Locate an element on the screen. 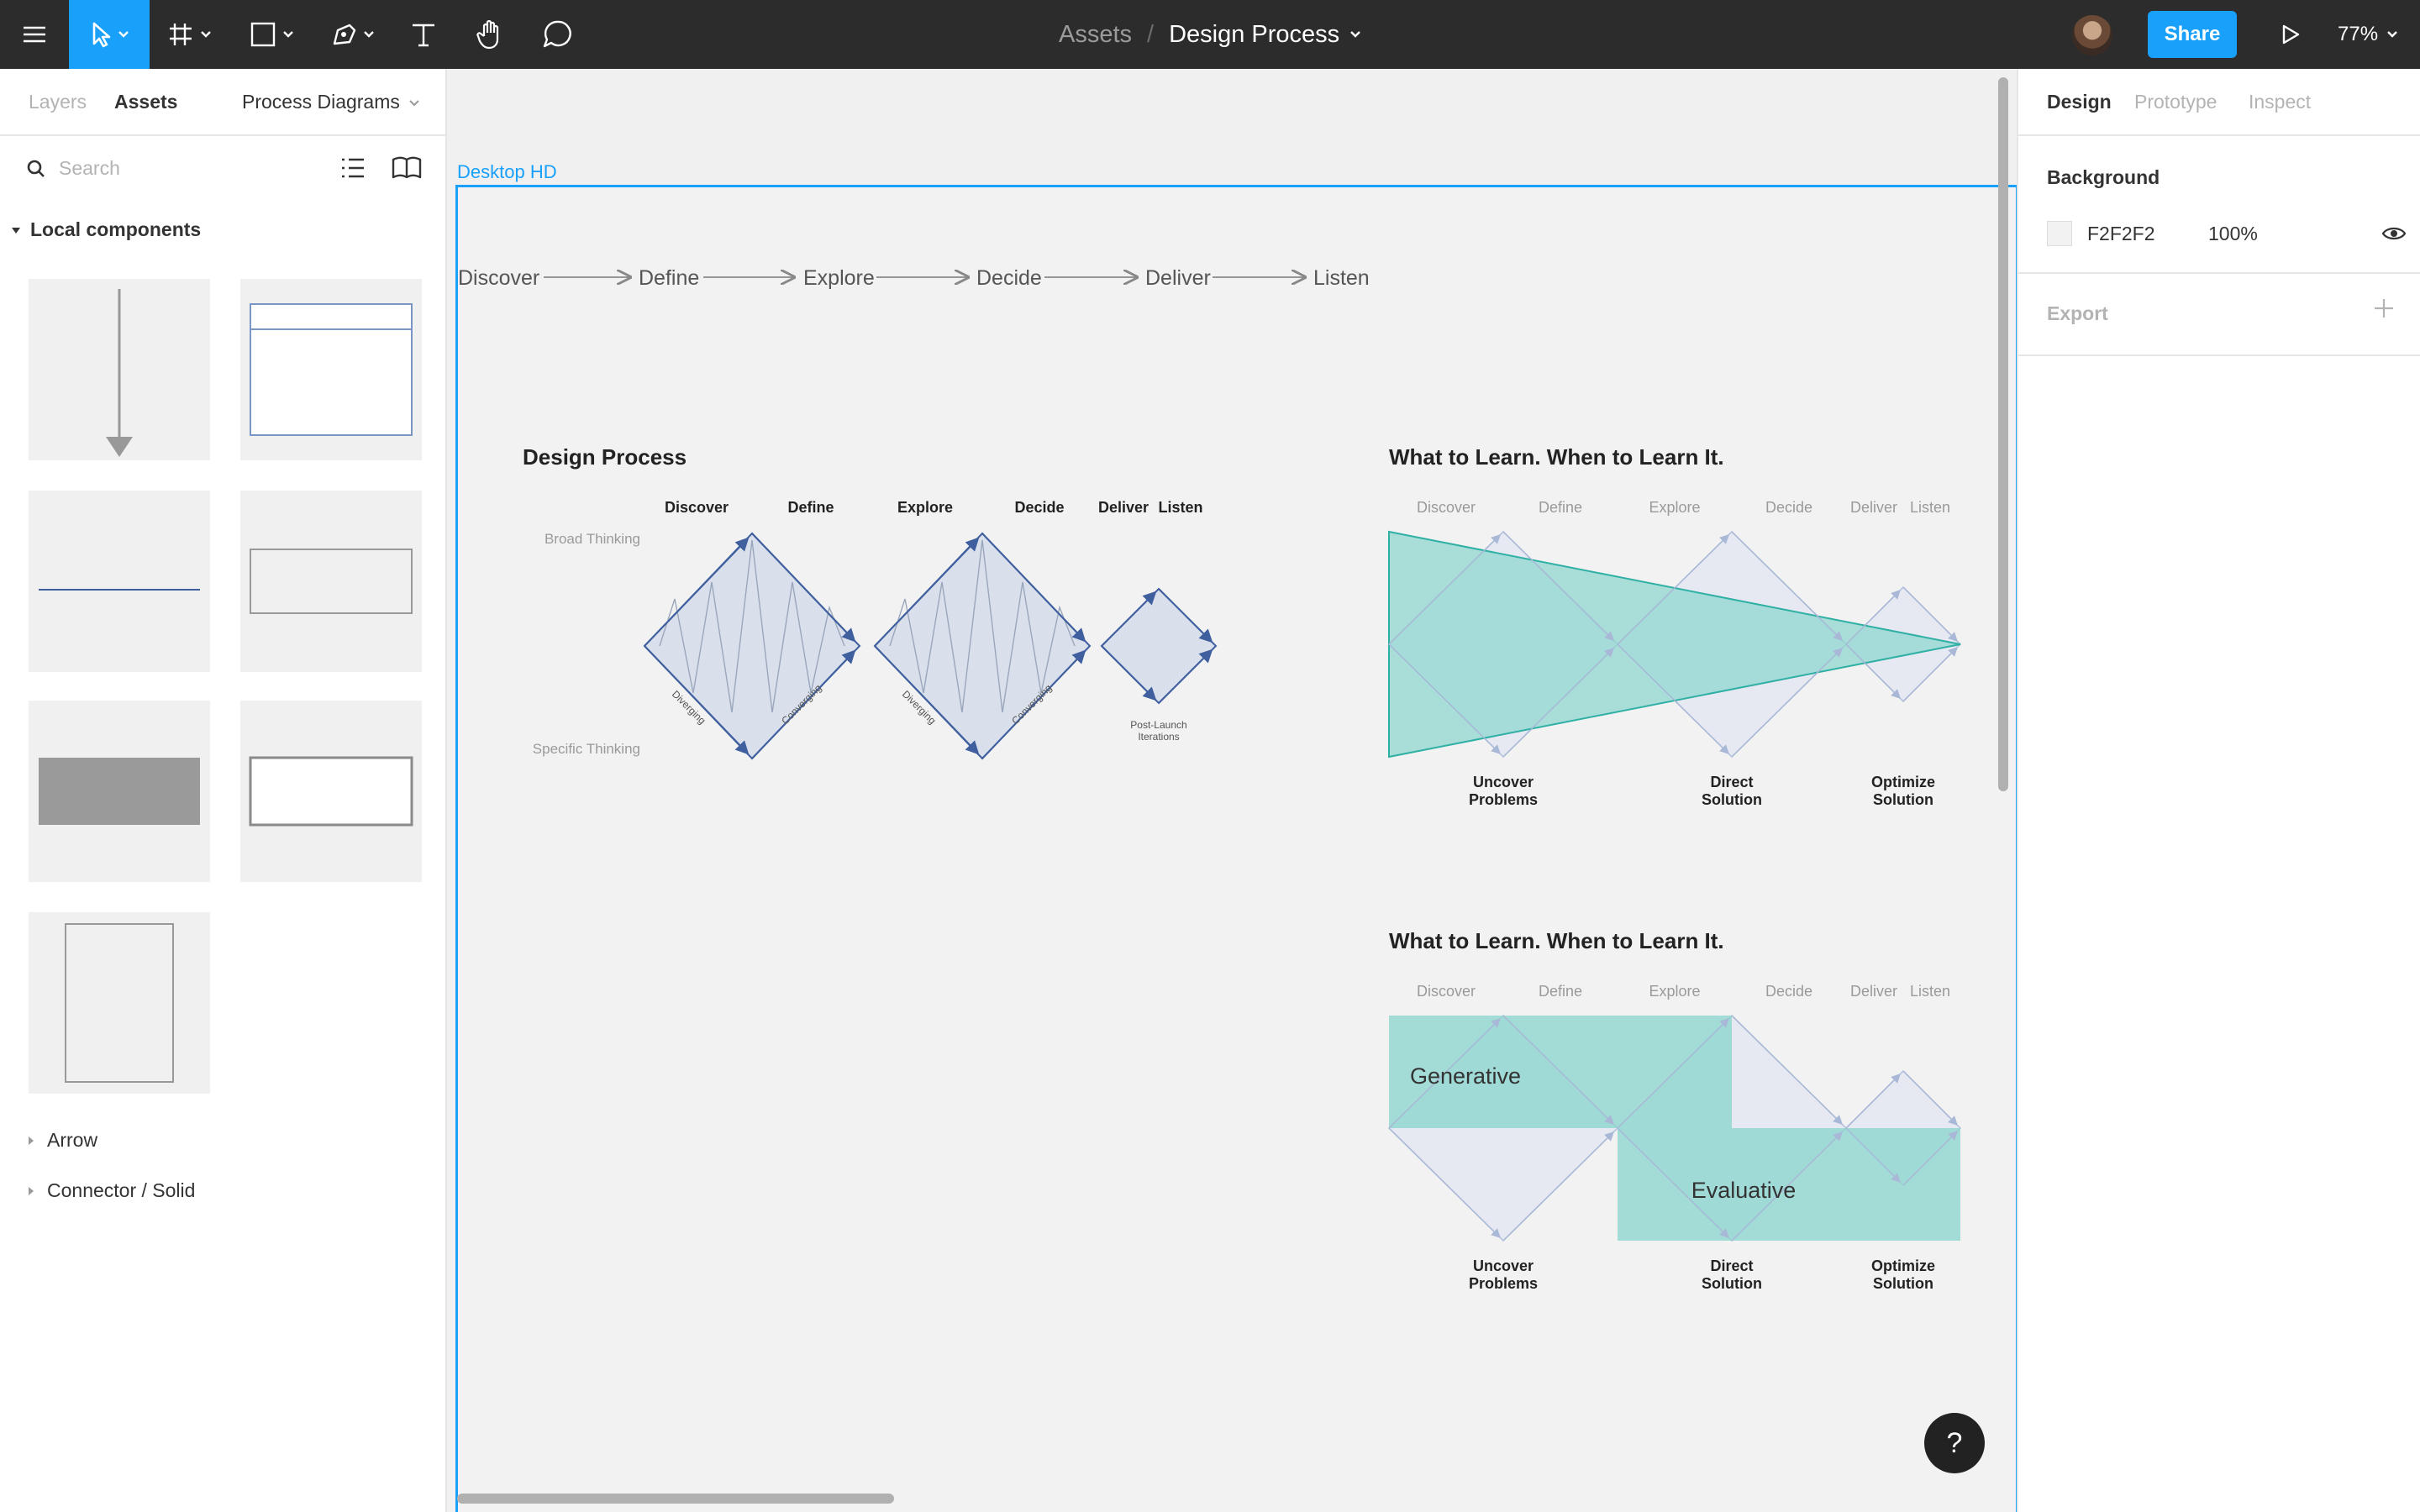 Image resolution: width=2420 pixels, height=1512 pixels. list-view-button is located at coordinates (353, 168).